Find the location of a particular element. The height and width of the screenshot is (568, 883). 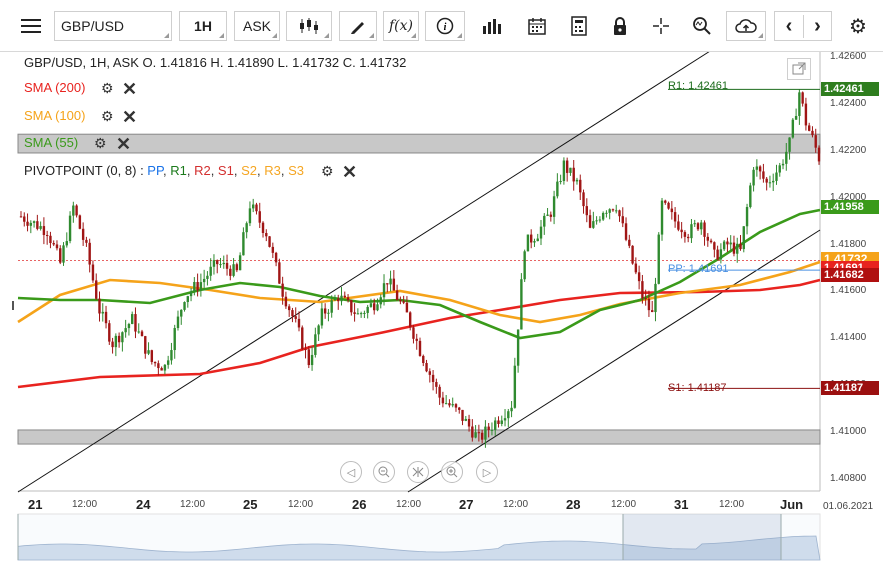

info-icon: i is located at coordinates (445, 26).